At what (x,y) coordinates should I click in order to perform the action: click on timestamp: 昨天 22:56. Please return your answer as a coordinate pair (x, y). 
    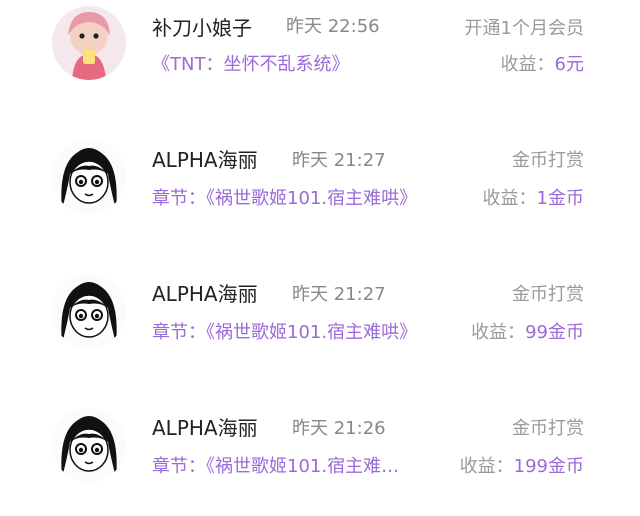
    Looking at the image, I should click on (333, 26).